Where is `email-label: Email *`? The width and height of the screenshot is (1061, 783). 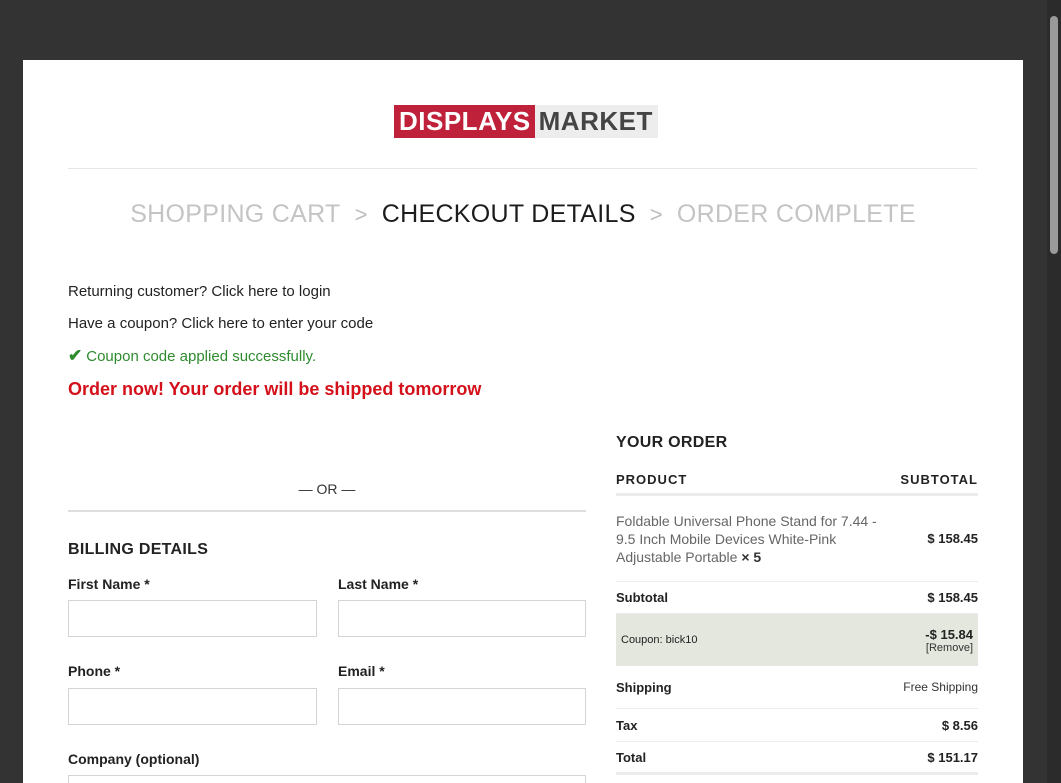
email-label: Email * is located at coordinates (361, 671).